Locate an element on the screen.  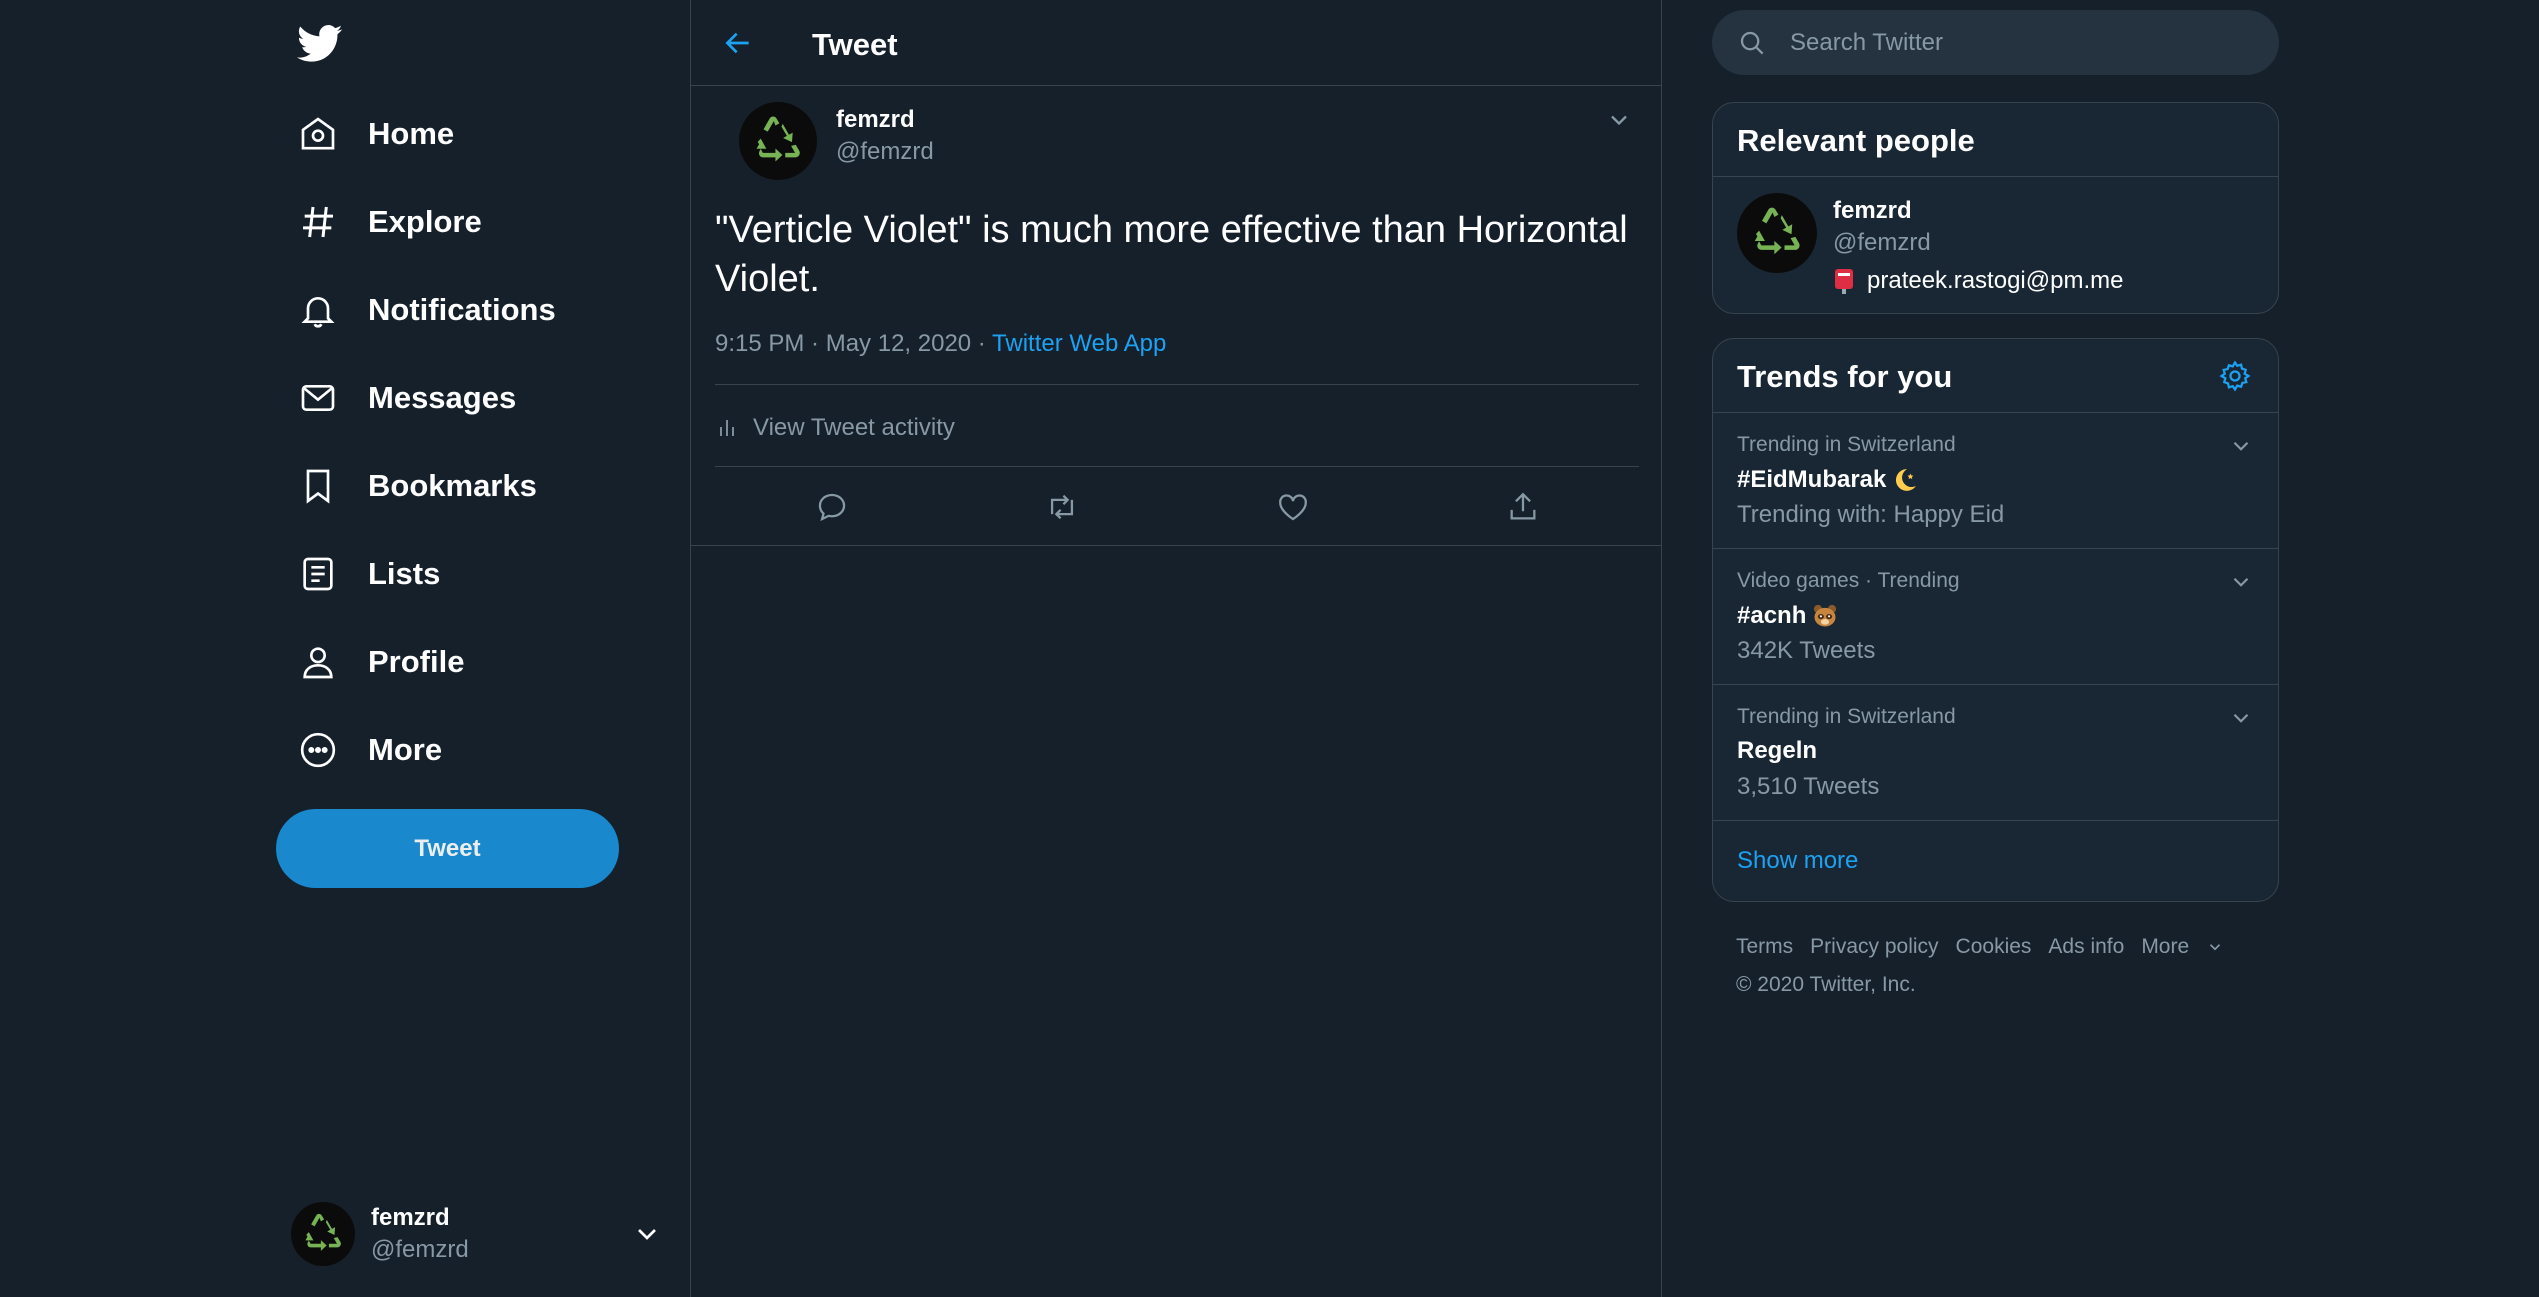
show-more-link: Show more is located at coordinates (1995, 861).